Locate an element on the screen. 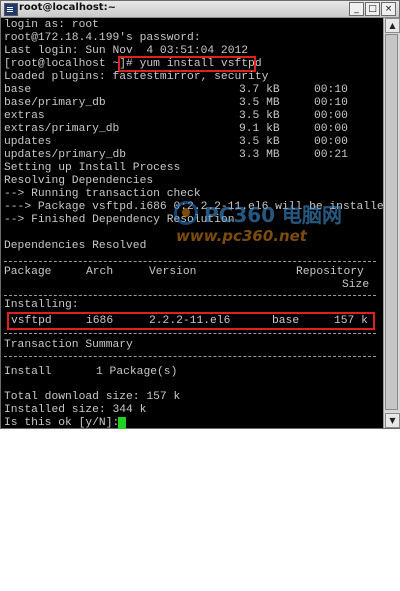 The height and width of the screenshot is (591, 400). watermark-logo-icon is located at coordinates (186, 213).